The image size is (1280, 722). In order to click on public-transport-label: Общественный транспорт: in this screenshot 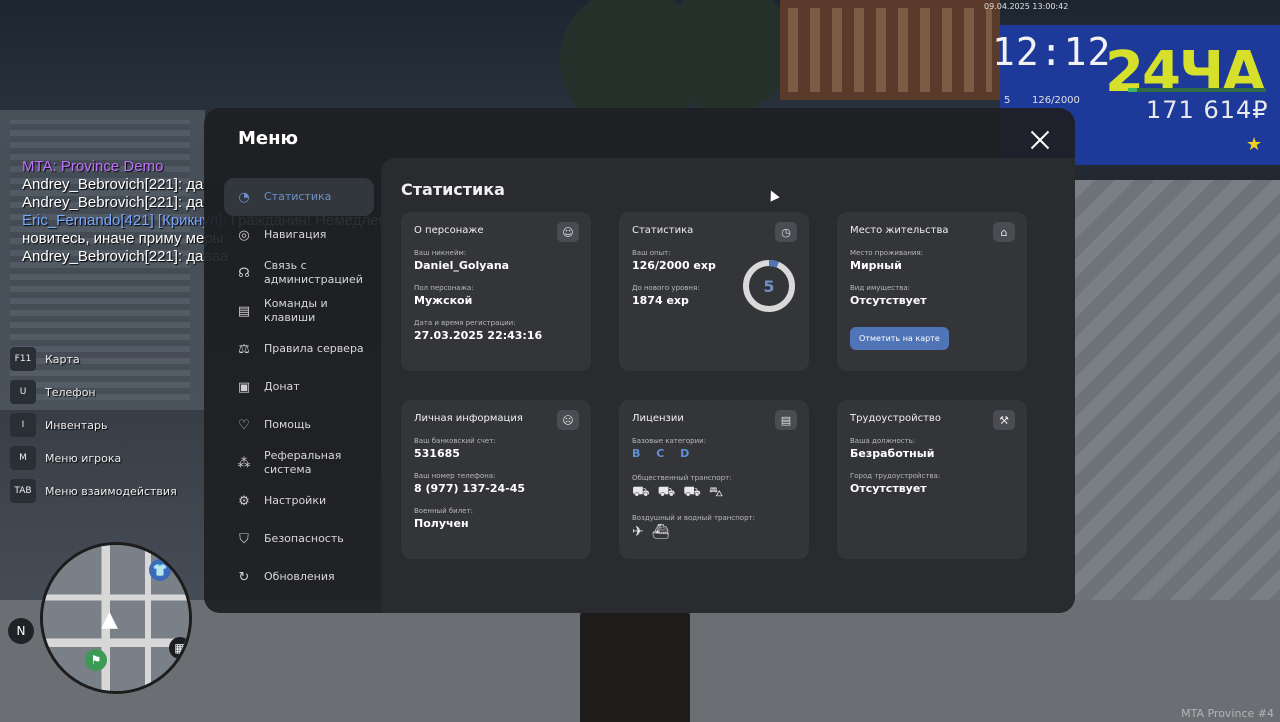, I will do `click(682, 478)`.